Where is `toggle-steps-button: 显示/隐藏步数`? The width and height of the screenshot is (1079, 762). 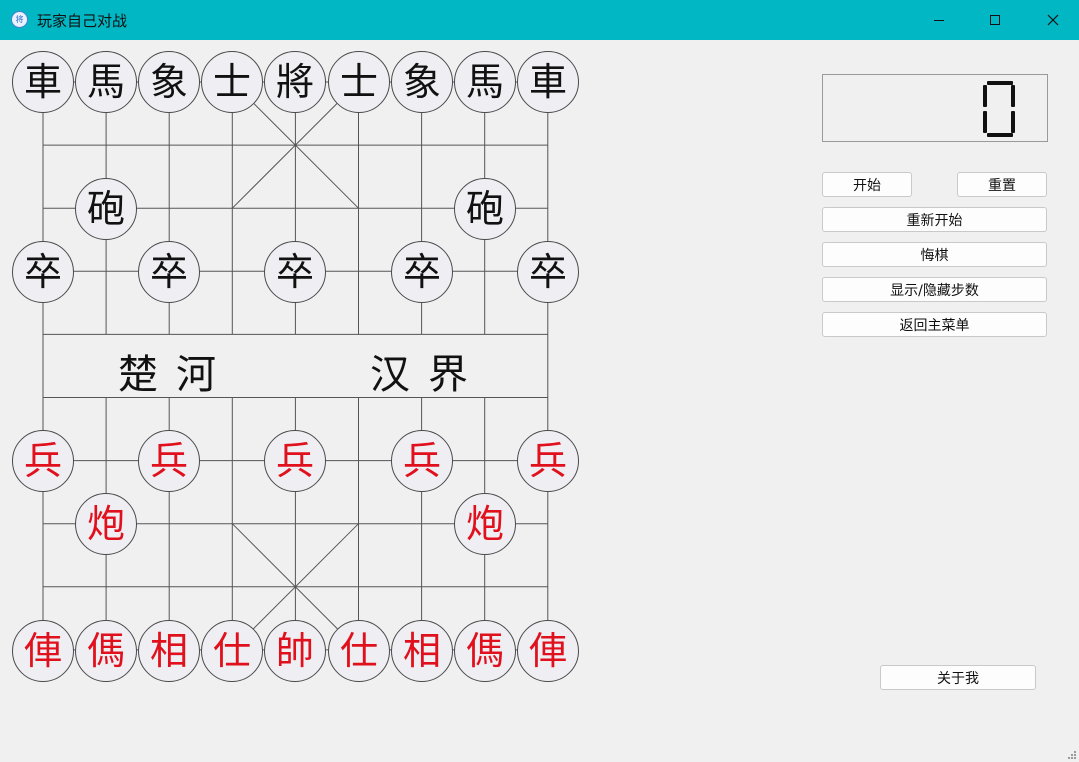 toggle-steps-button: 显示/隐藏步数 is located at coordinates (934, 289).